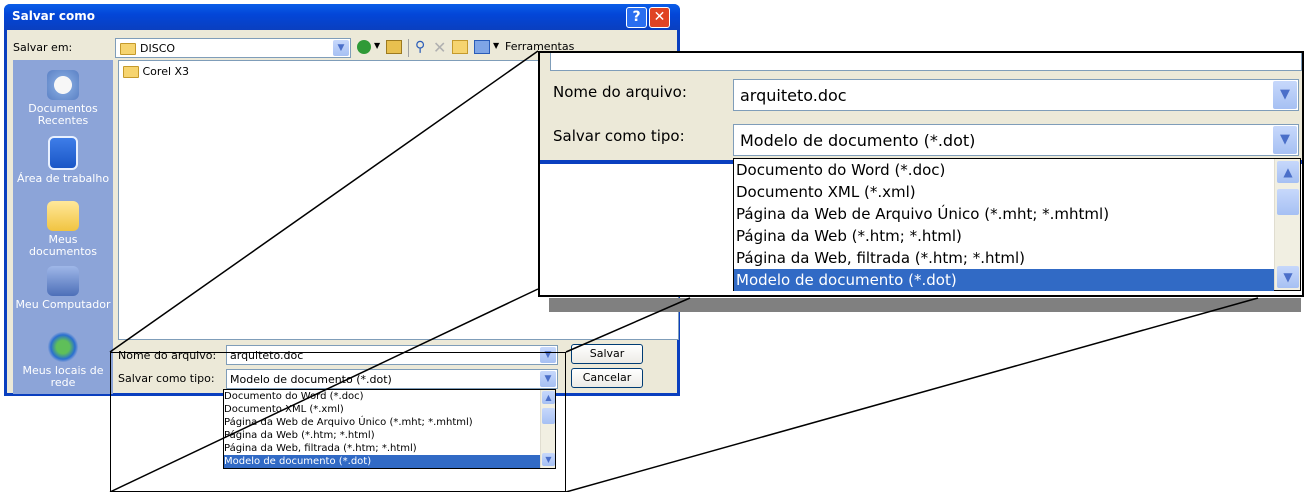 The image size is (1306, 492). Describe the element at coordinates (628, 325) in the screenshot. I see `callout-line-top-right` at that location.